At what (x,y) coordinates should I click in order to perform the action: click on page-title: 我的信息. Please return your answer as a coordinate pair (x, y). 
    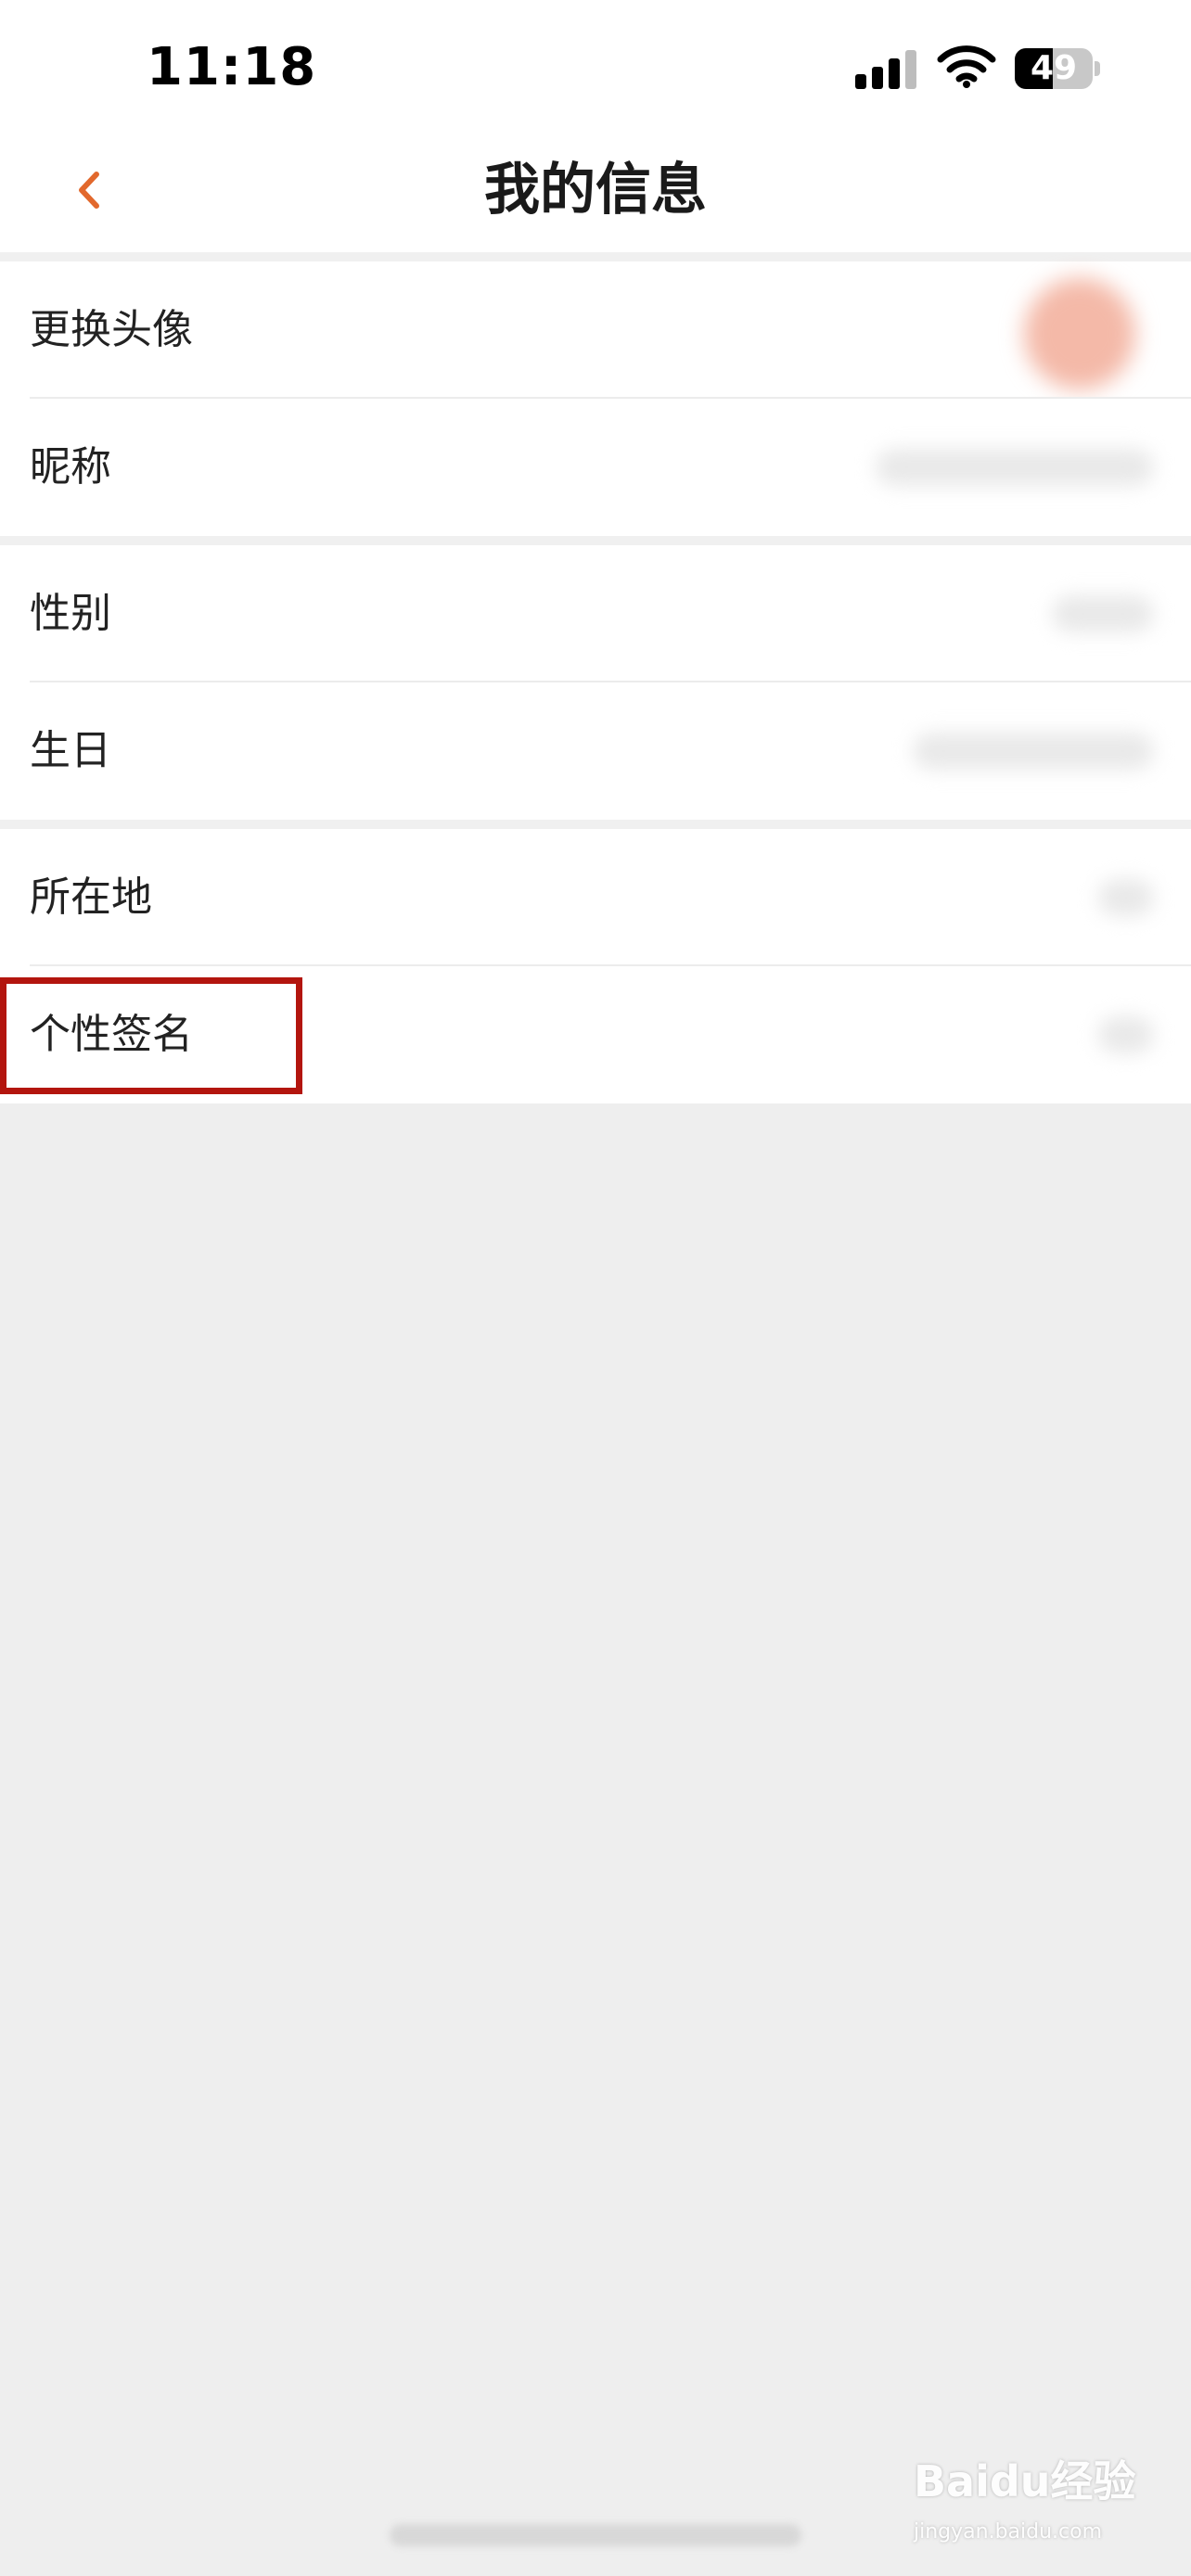
    Looking at the image, I should click on (595, 191).